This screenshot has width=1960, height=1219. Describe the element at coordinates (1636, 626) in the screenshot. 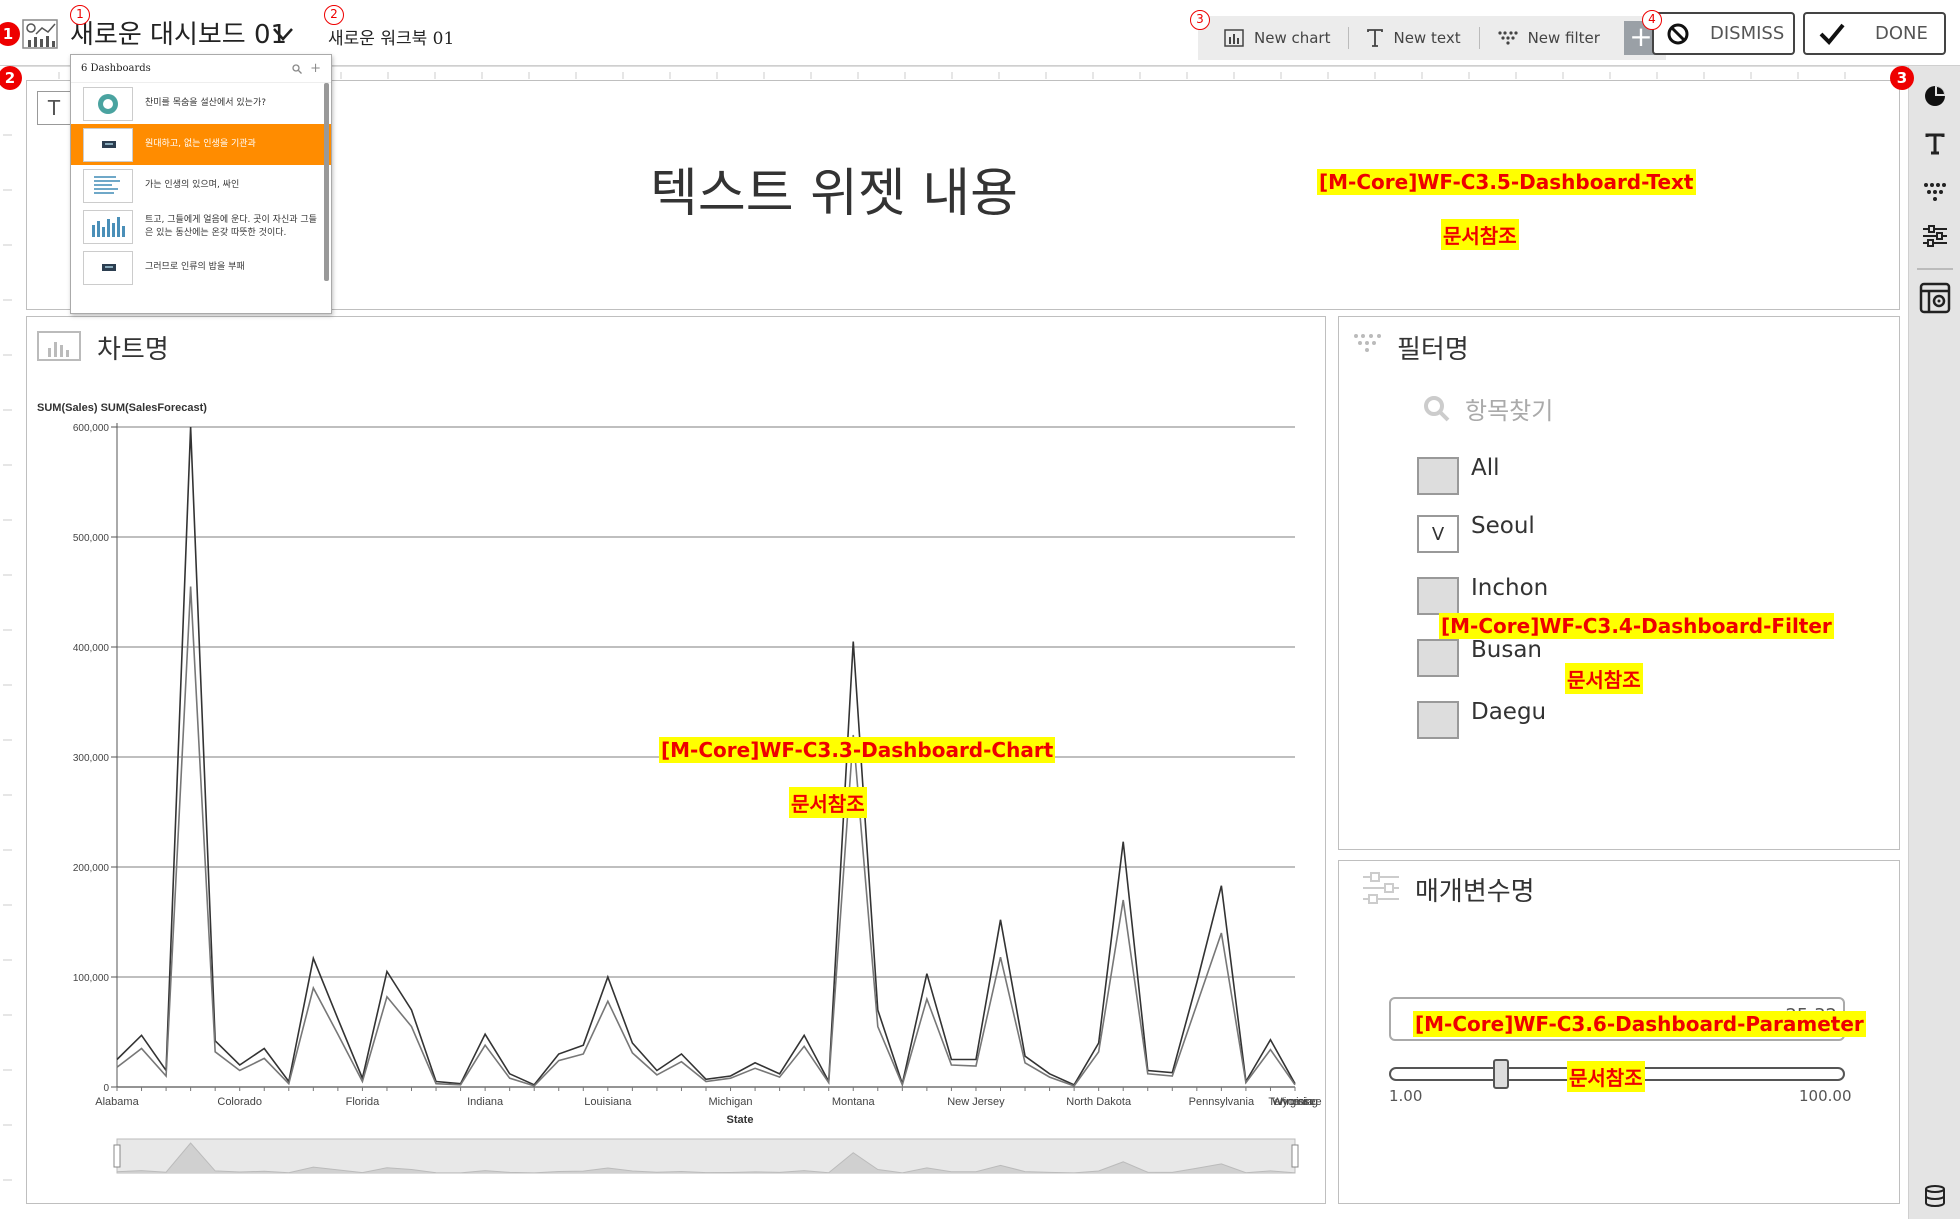

I see `spec-reference-code: [M-Core]WF-C3.4-Dashboard-Filter` at that location.